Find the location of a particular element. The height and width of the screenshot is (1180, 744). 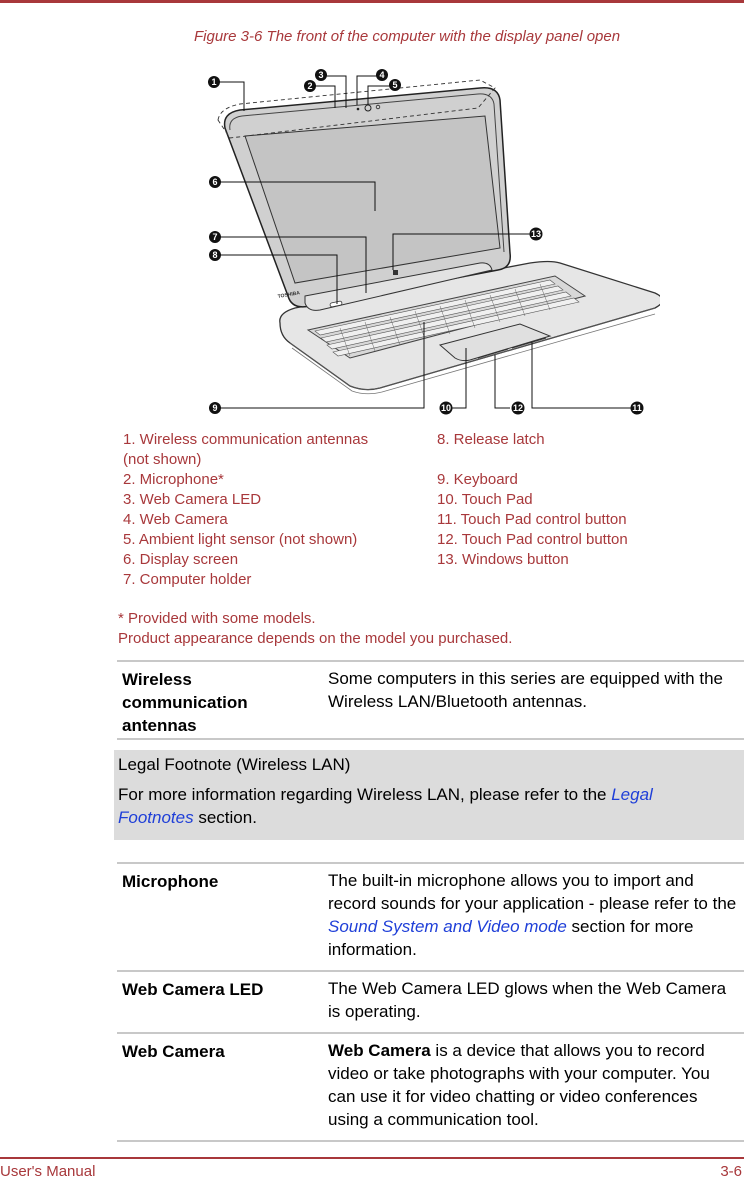

svg-text: 7 is located at coordinates (214, 237).